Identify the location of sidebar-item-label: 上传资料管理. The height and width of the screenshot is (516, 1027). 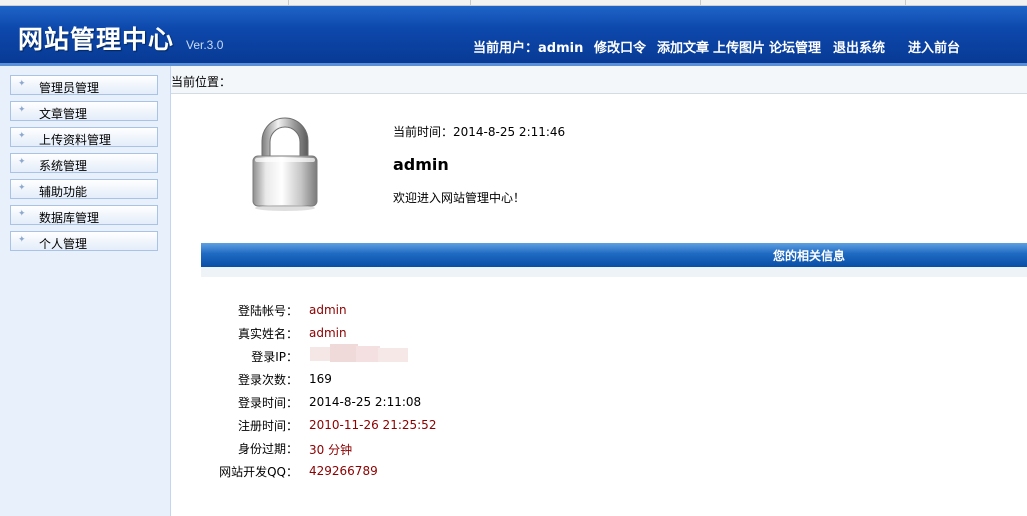
(75, 140).